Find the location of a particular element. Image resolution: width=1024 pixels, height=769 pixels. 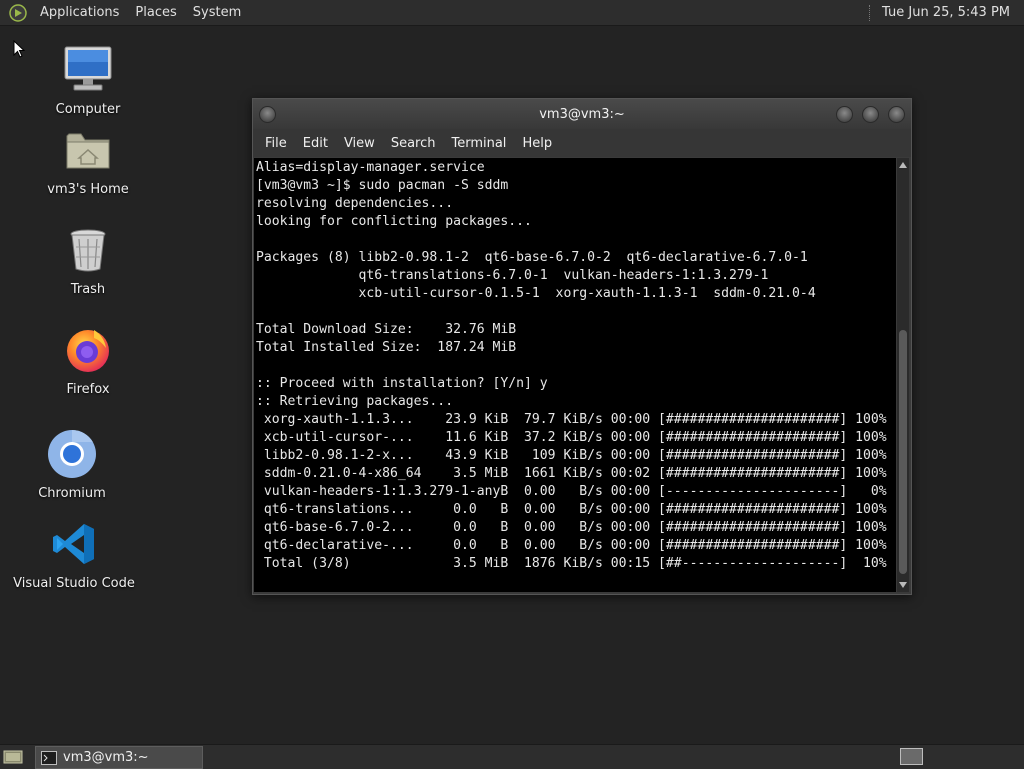

show-desktop-icon is located at coordinates (13, 757).